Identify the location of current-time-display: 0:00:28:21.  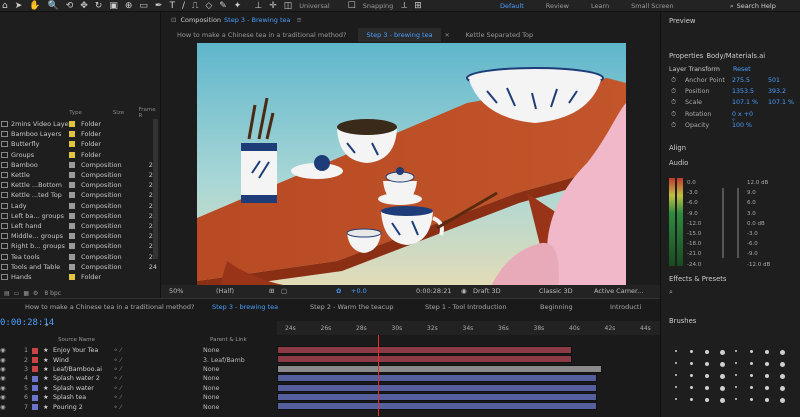
(434, 291).